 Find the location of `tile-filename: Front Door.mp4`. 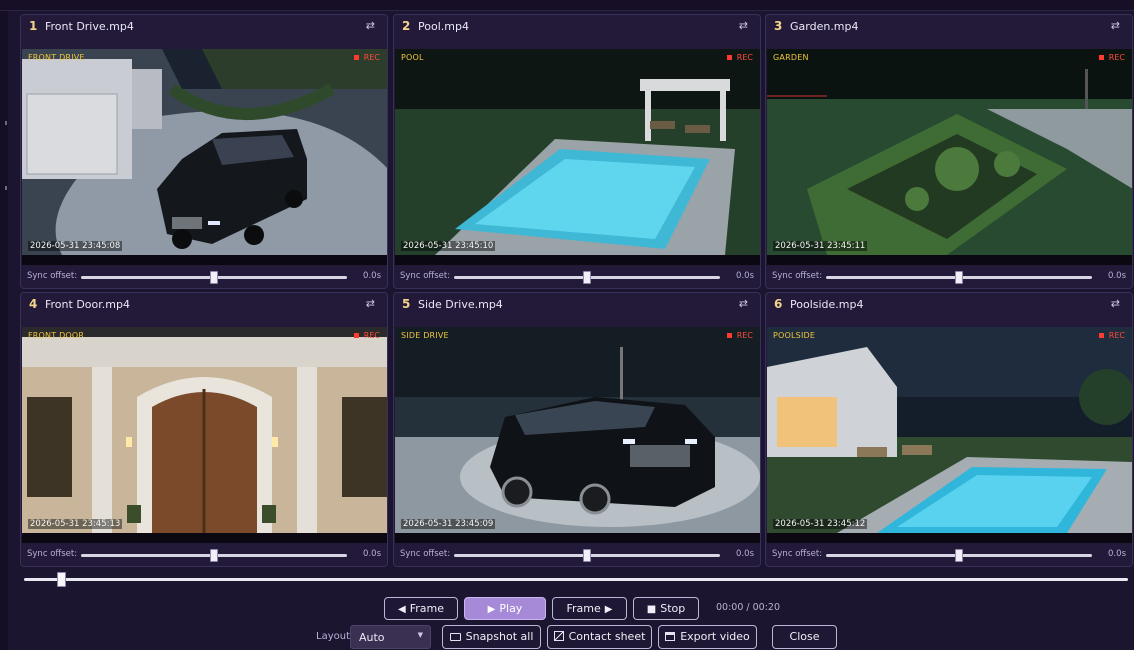

tile-filename: Front Door.mp4 is located at coordinates (87, 304).